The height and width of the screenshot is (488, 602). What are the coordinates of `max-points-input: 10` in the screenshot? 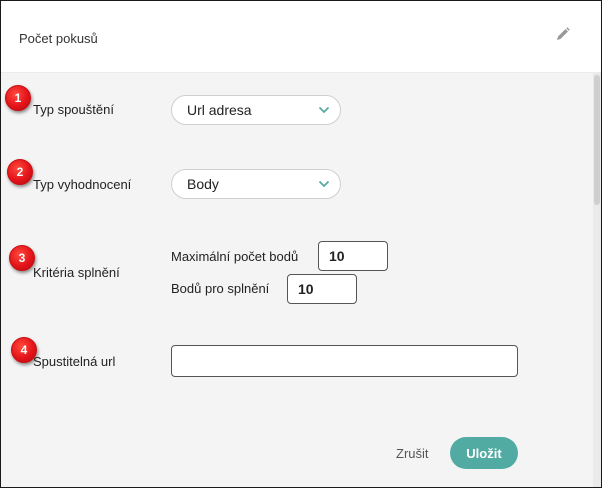 It's located at (353, 256).